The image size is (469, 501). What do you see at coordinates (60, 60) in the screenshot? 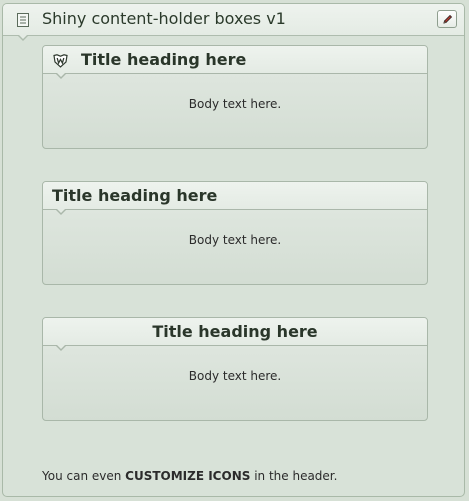
I see `badge-icon` at bounding box center [60, 60].